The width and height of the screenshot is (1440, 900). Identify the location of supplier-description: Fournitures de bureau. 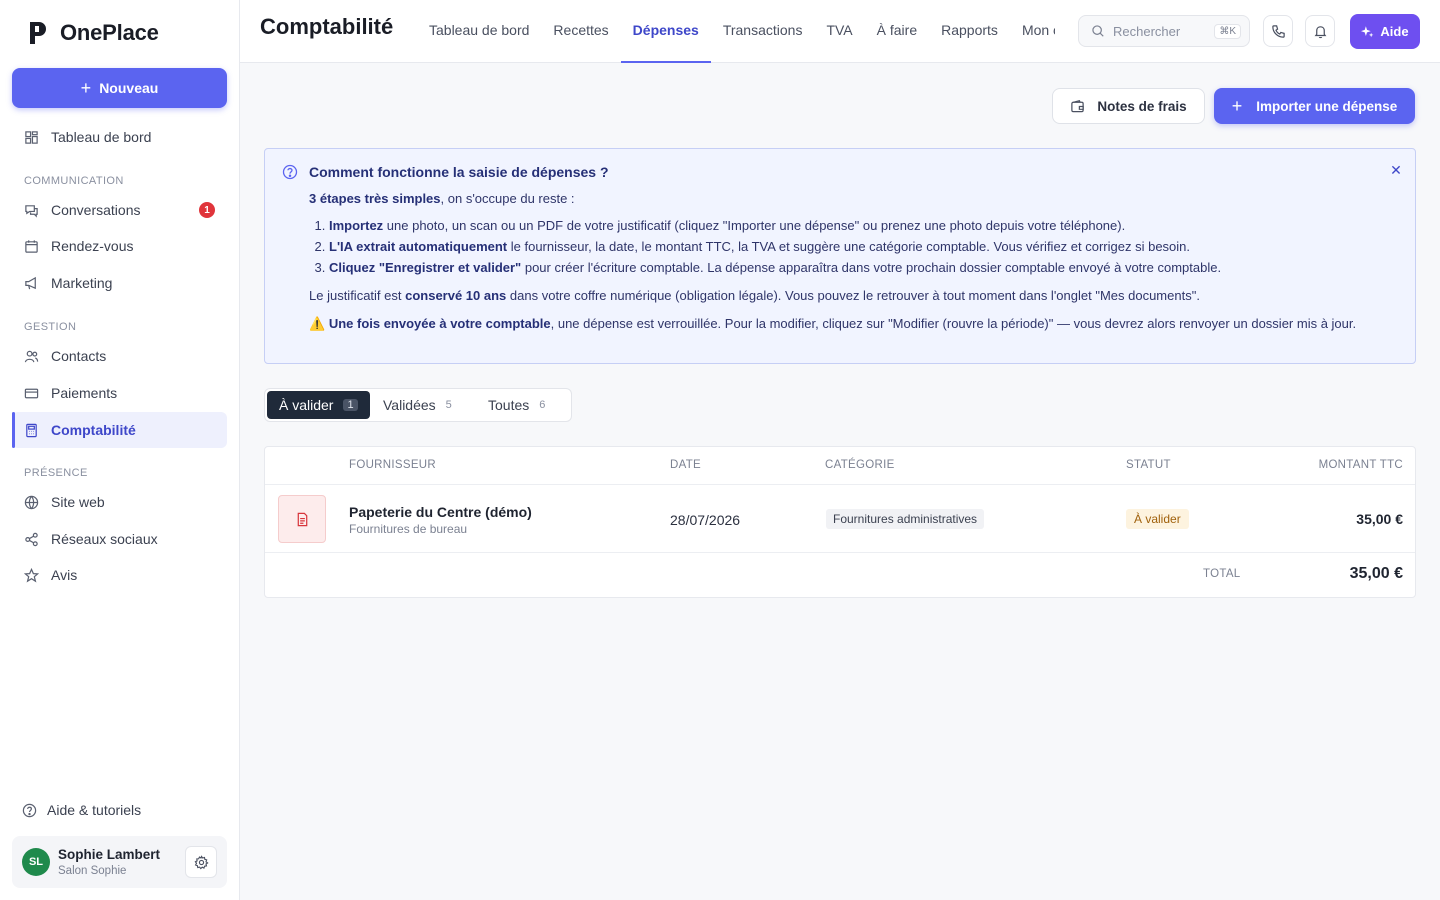
(408, 529).